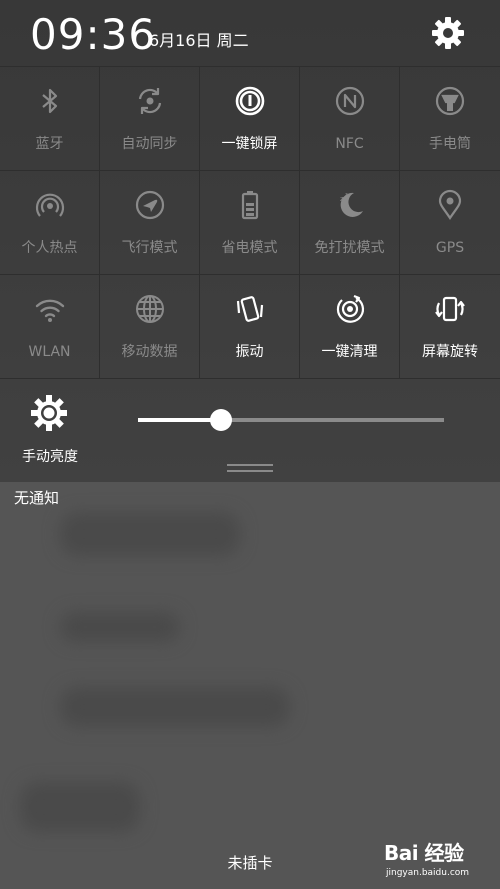  What do you see at coordinates (149, 248) in the screenshot?
I see `toggle-label: 飞行模式` at bounding box center [149, 248].